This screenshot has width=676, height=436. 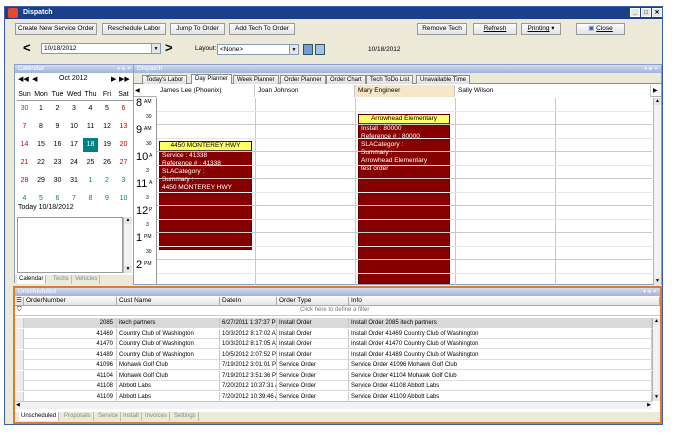 I want to click on create-service-order-button: Create New Service Order, so click(x=56, y=29).